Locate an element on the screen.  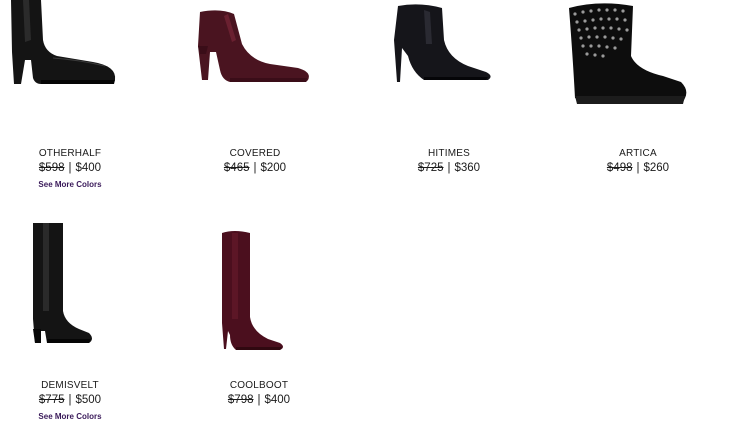
product-image-otherhalf is located at coordinates (77, 65).